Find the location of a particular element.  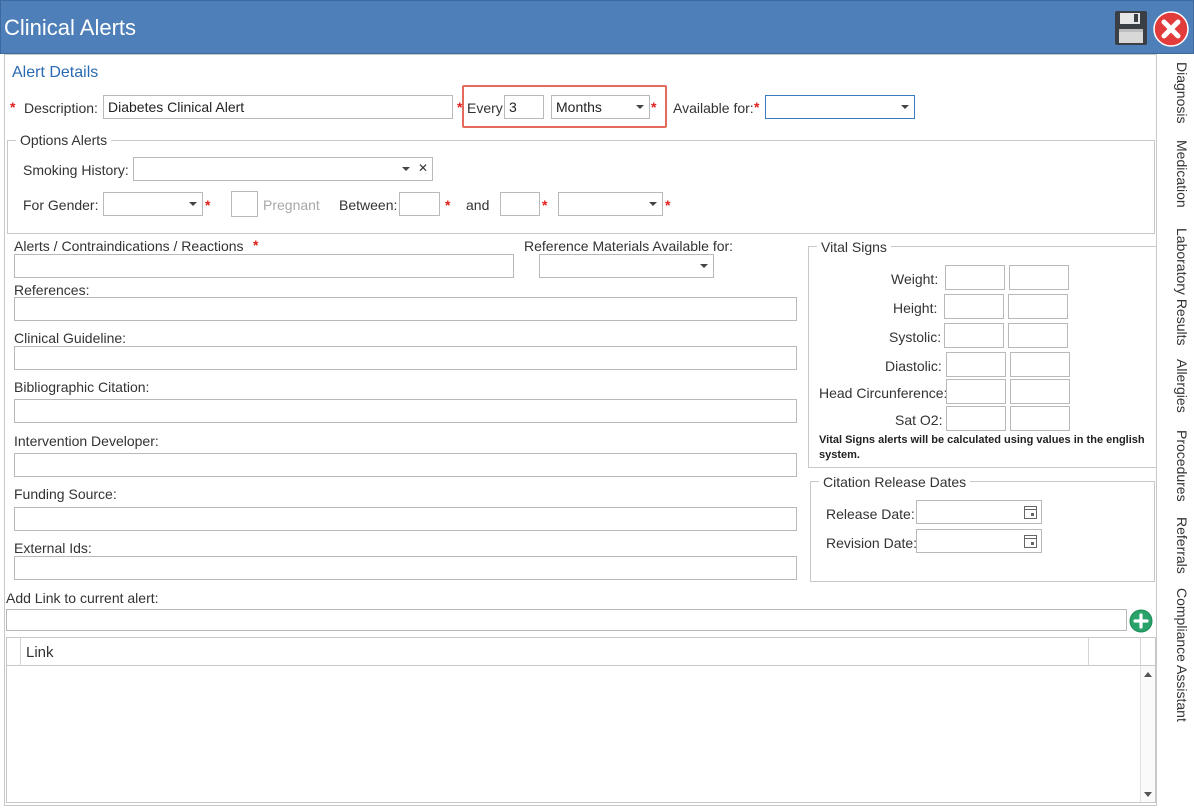

title-bar: Clinical Alerts is located at coordinates (597, 27).